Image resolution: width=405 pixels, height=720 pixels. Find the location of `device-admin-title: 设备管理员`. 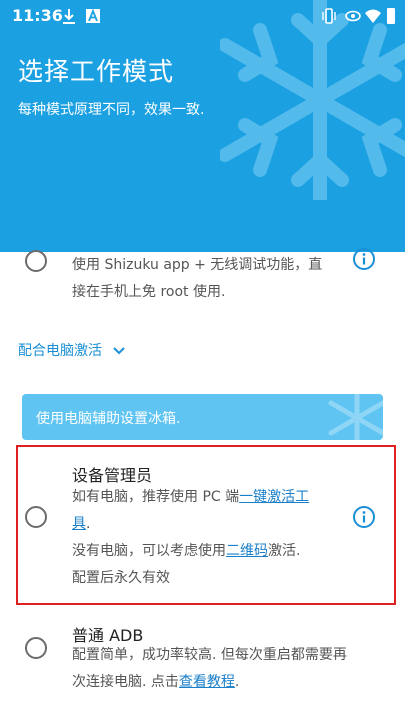

device-admin-title: 设备管理员 is located at coordinates (112, 475).